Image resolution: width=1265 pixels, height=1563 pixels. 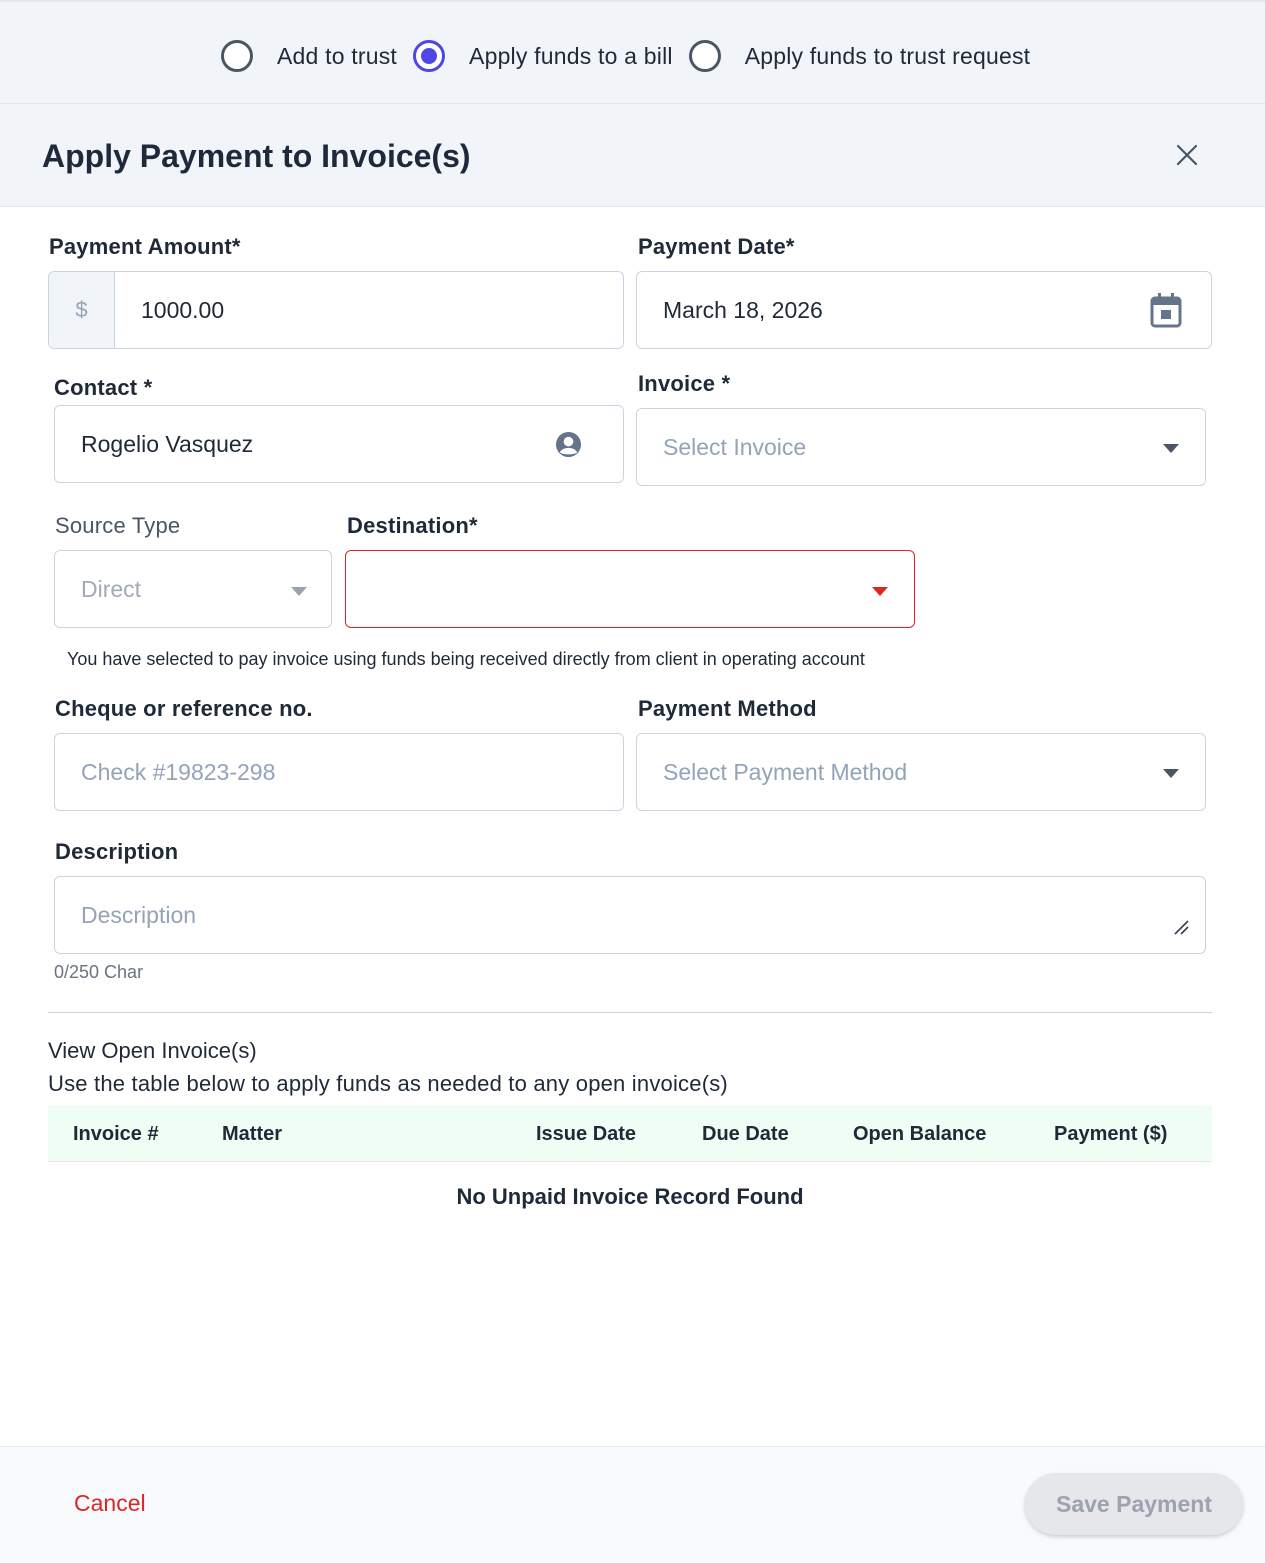 I want to click on invoice-placeholder: Select Invoice, so click(x=734, y=447).